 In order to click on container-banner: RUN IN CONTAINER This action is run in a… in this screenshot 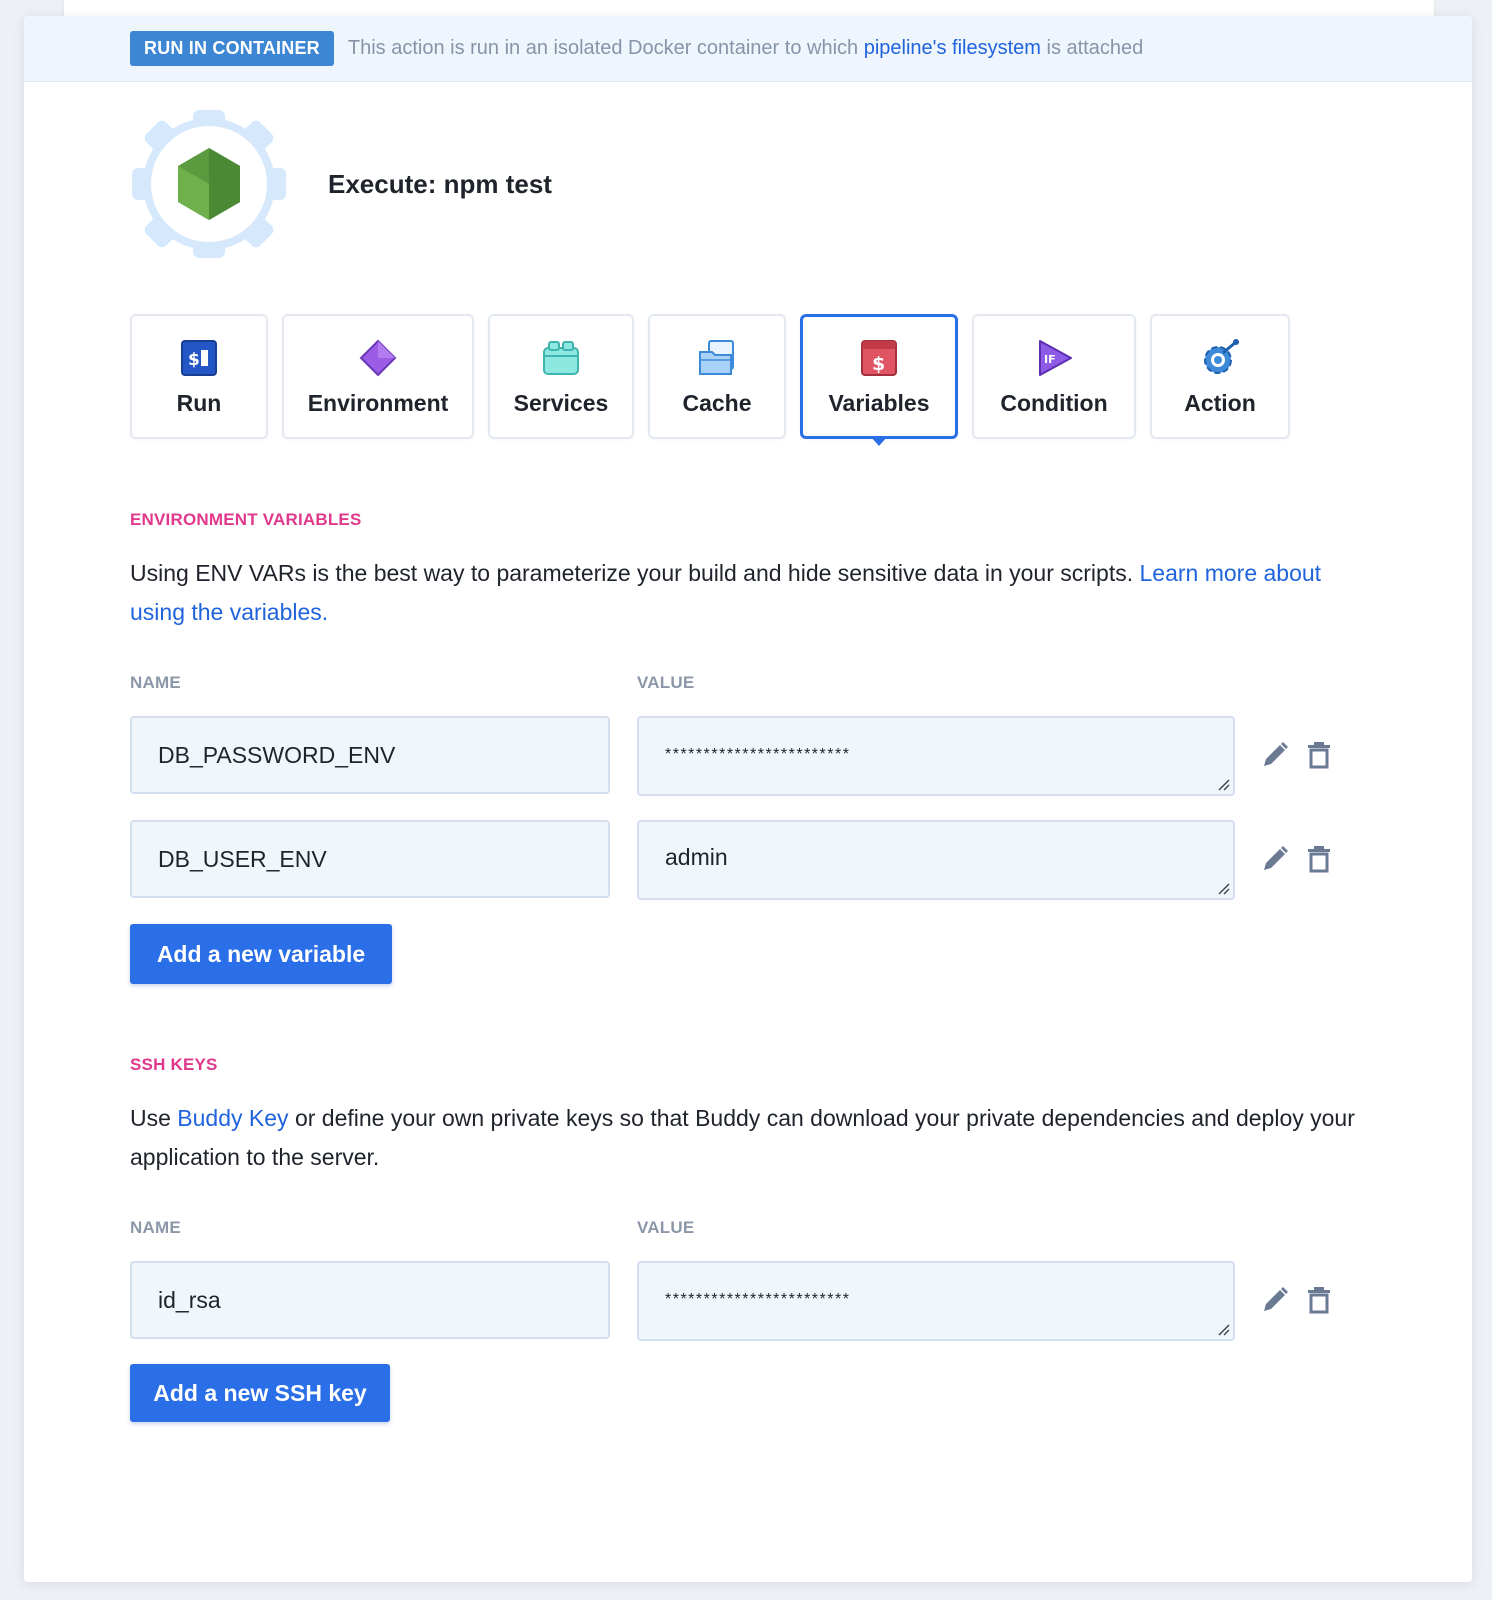, I will do `click(748, 49)`.